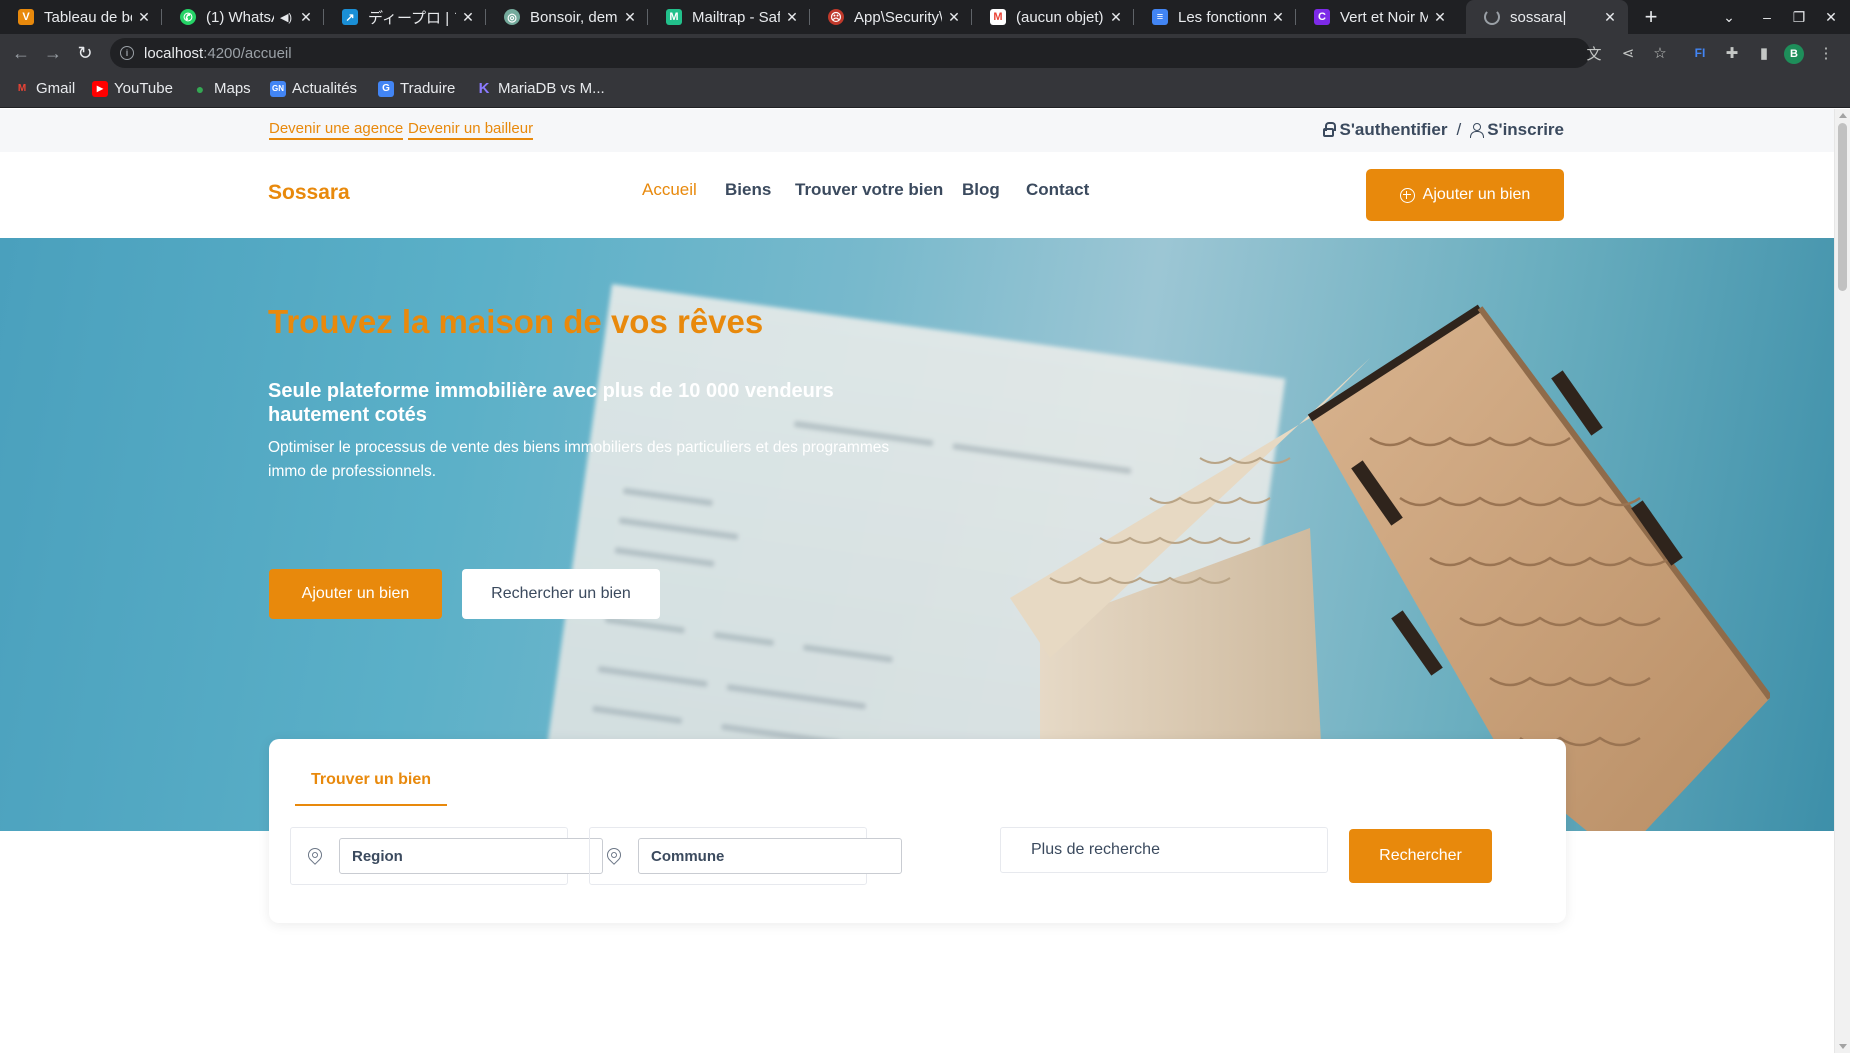 This screenshot has height=1053, width=1850. What do you see at coordinates (1322, 17) in the screenshot?
I see `canva-icon: C` at bounding box center [1322, 17].